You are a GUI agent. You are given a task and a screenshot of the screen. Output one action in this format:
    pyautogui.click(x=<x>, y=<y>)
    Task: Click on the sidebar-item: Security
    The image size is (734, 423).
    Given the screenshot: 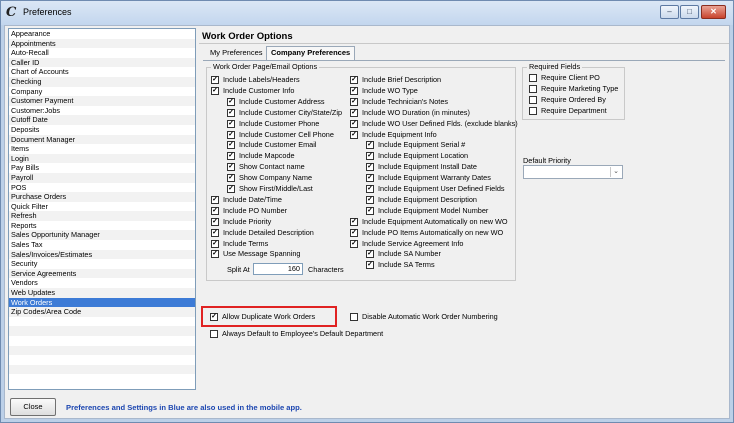 What is the action you would take?
    pyautogui.click(x=102, y=264)
    